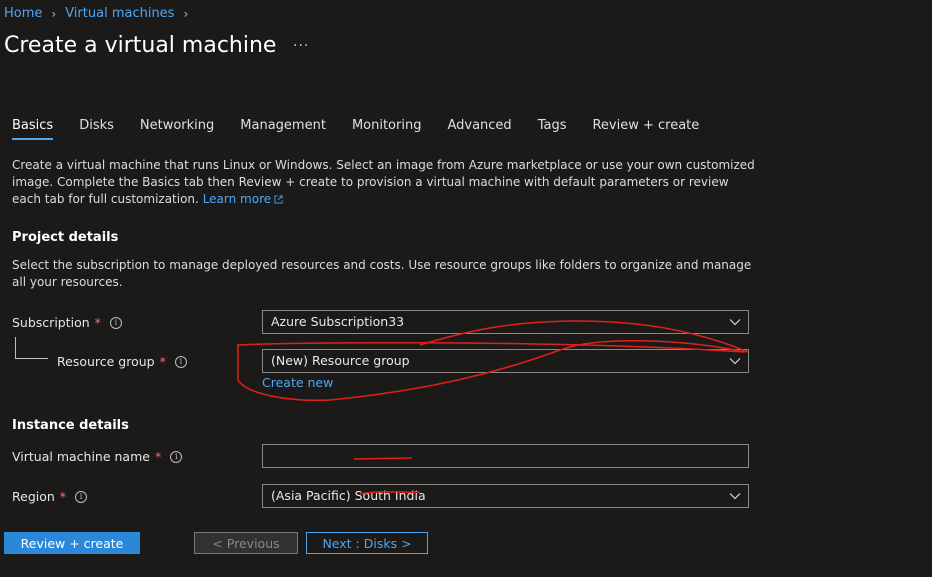 The image size is (932, 577). What do you see at coordinates (65, 237) in the screenshot?
I see `project-details-title: Project details` at bounding box center [65, 237].